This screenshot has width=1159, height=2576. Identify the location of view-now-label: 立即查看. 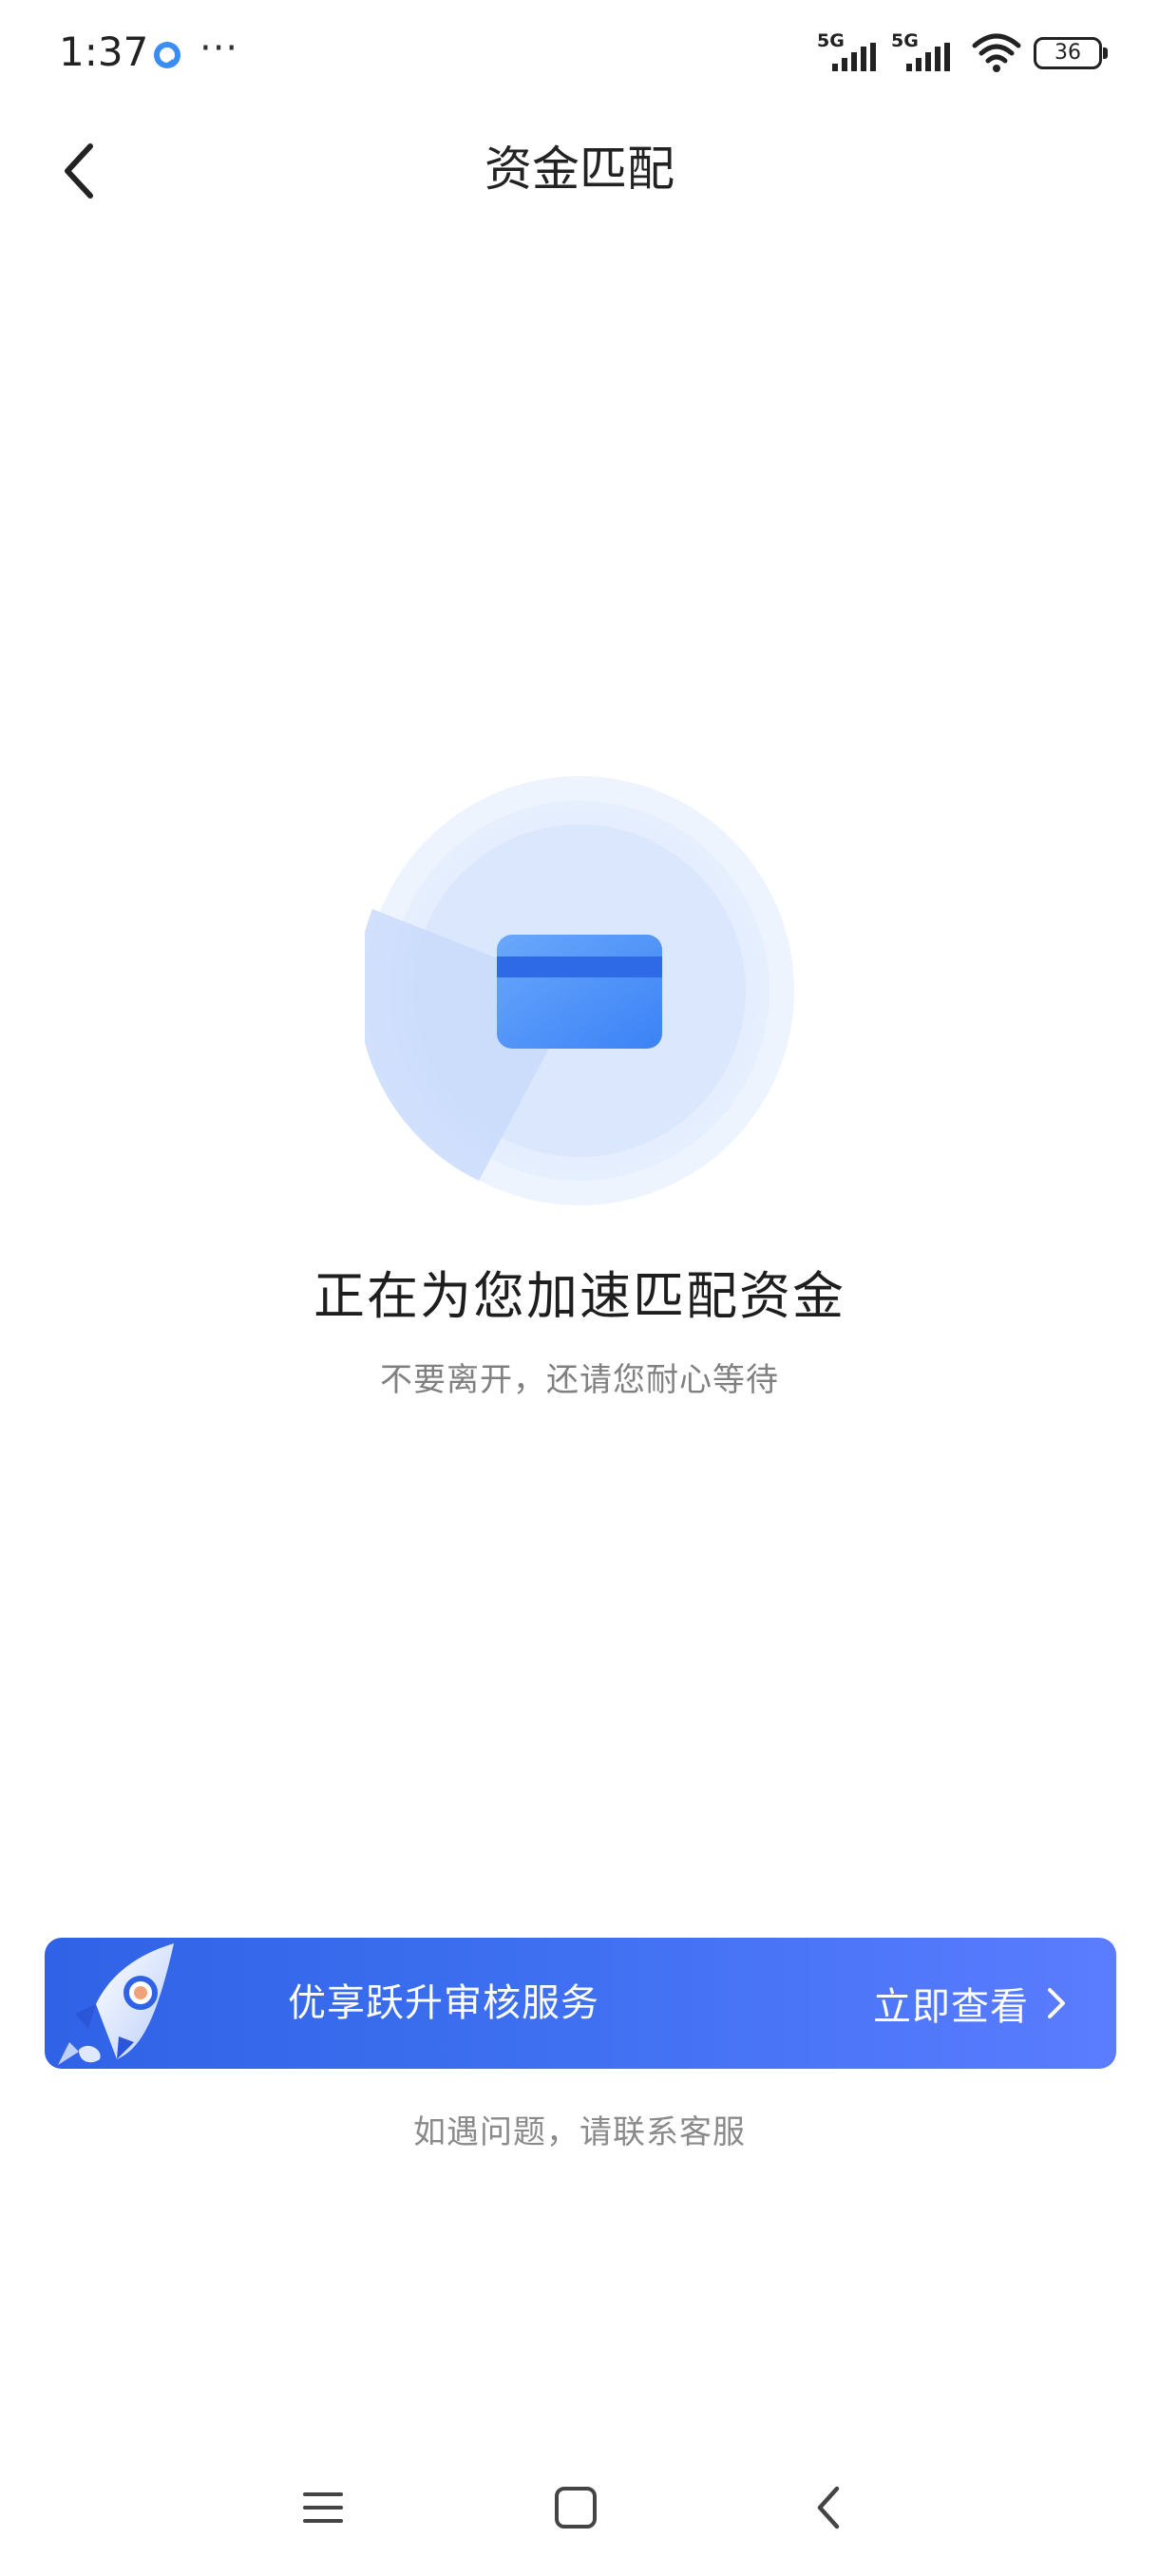
(951, 2007).